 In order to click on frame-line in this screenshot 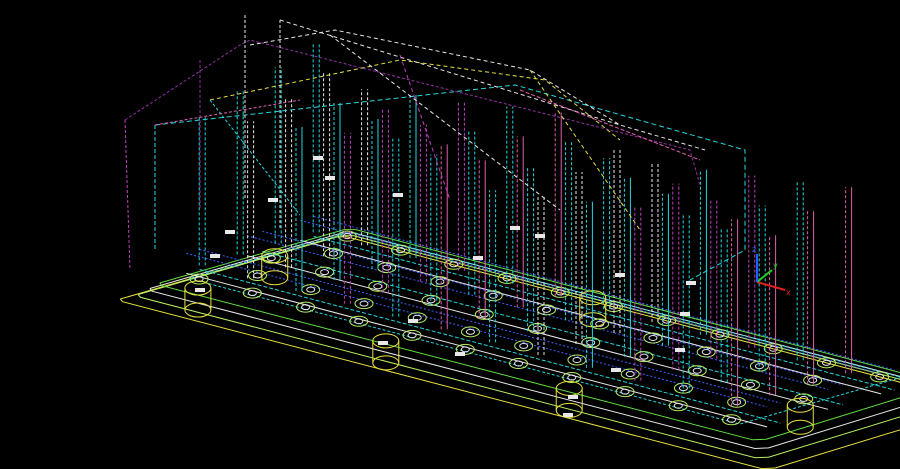, I will do `click(227, 112)`.